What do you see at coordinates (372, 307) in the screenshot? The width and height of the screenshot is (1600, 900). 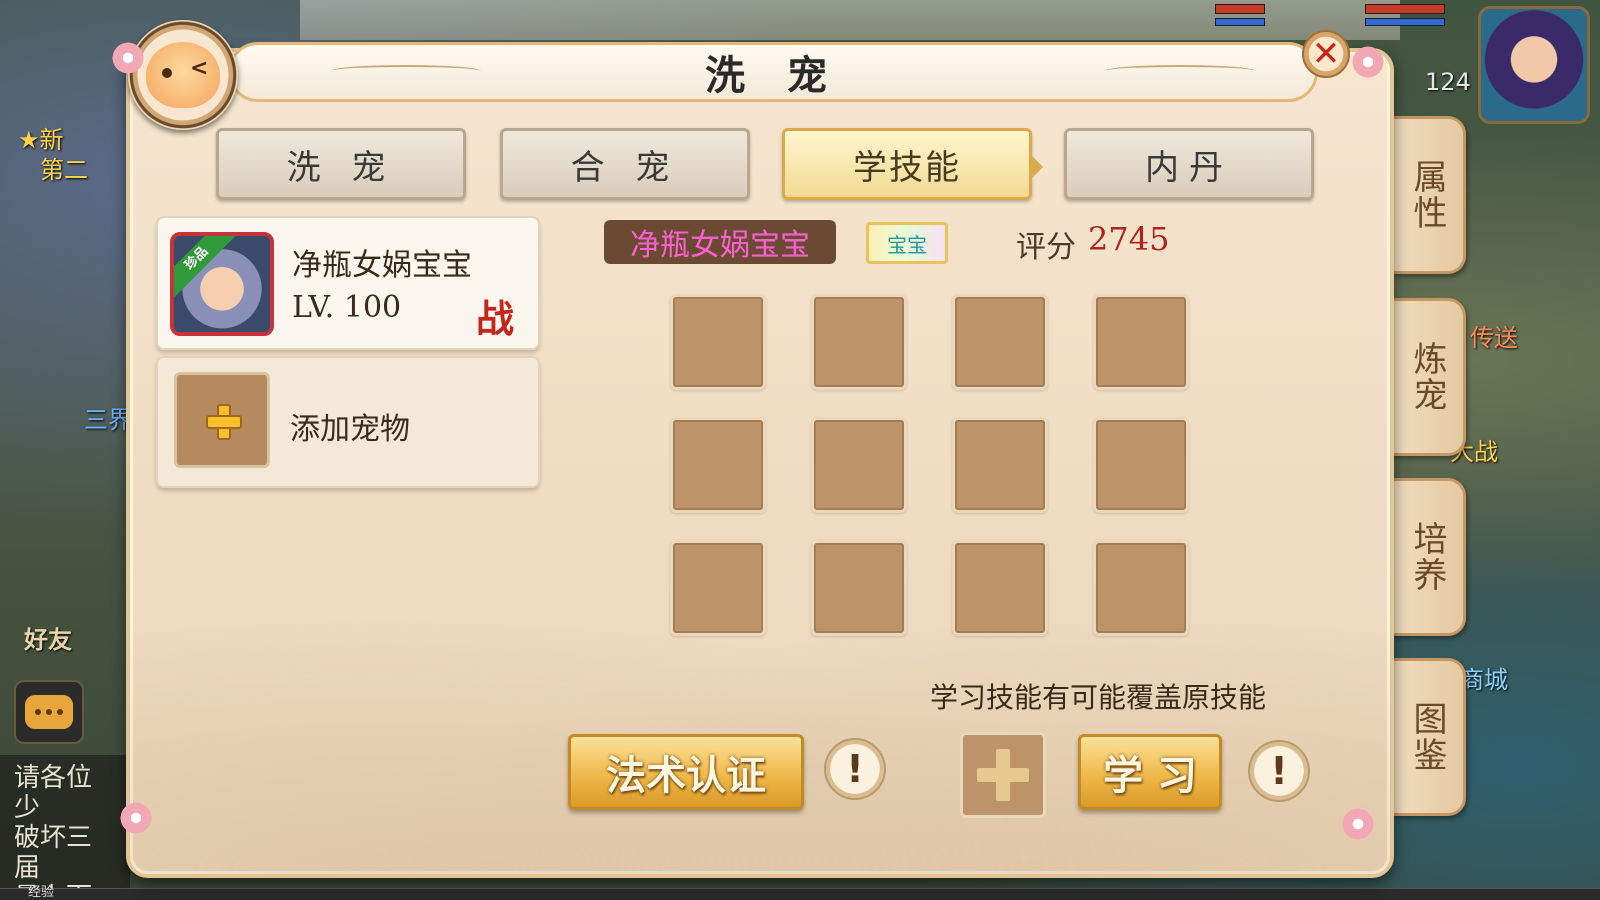 I see `pet-level-value: 100` at bounding box center [372, 307].